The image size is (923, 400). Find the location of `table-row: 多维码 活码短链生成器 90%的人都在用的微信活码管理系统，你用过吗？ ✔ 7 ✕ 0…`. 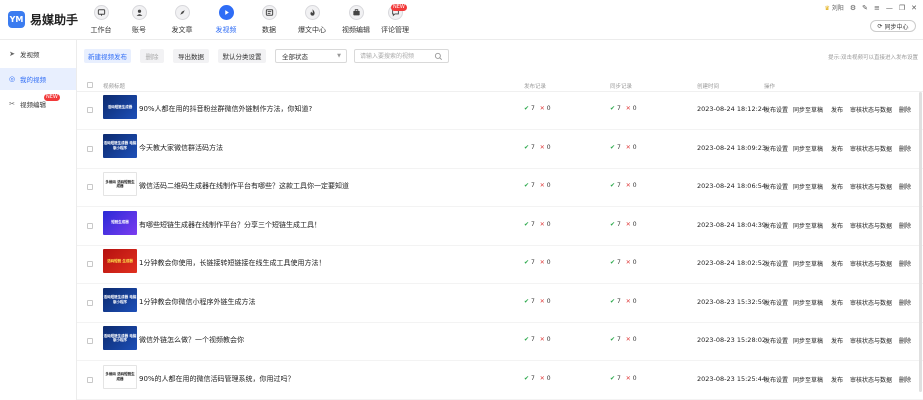

table-row: 多维码 活码短链生成器 90%的人都在用的微信活码管理系统，你用过吗？ ✔ 7 ✕ 0… is located at coordinates (500, 381).